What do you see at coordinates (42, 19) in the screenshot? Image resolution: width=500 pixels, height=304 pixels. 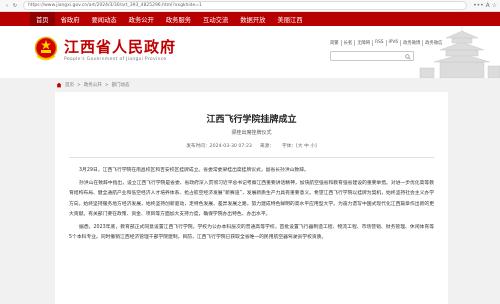 I see `nav-item-home: 首页` at bounding box center [42, 19].